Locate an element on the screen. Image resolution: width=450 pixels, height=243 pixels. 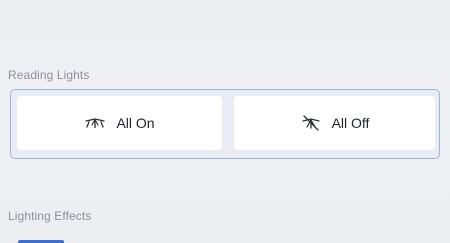
lighting-effects-label: Lighting Effects is located at coordinates (50, 216).